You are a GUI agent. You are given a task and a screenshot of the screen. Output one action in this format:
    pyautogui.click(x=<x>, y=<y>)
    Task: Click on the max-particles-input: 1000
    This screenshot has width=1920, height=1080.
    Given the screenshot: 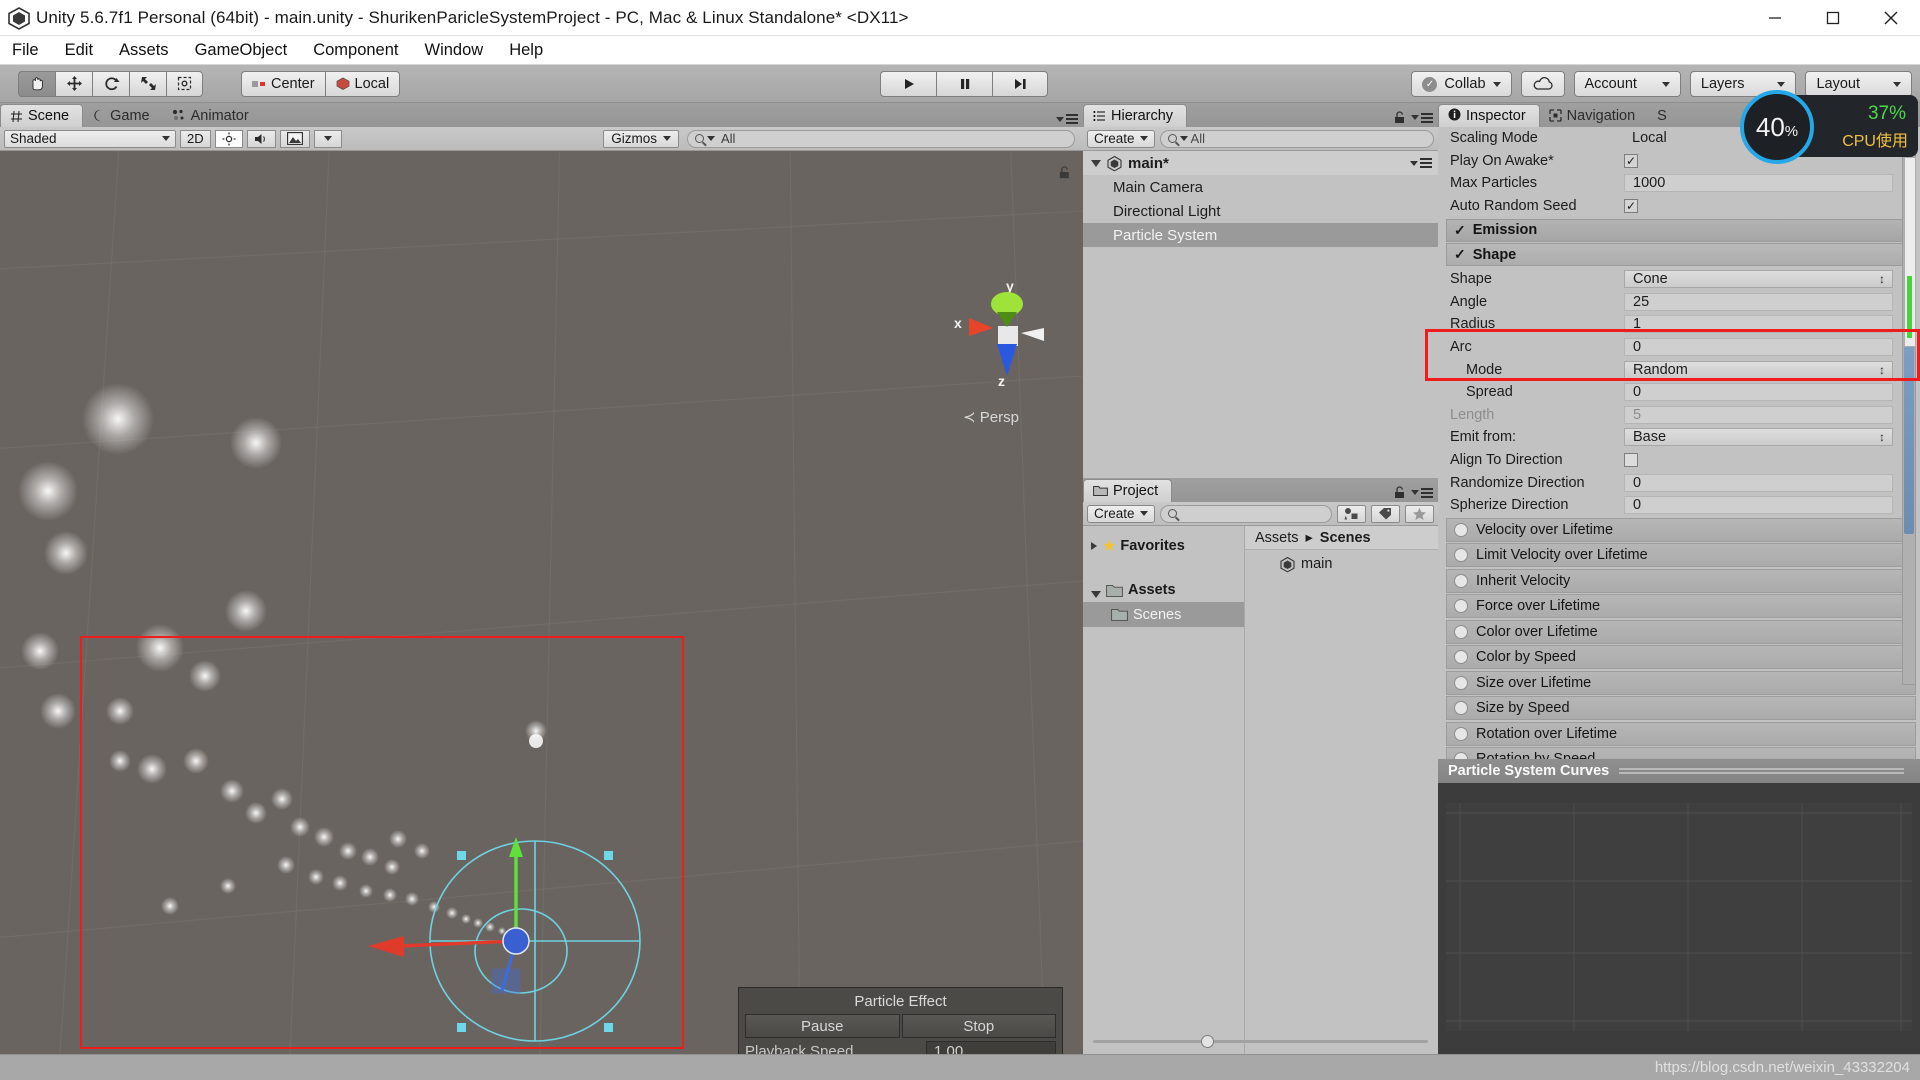 What is the action you would take?
    pyautogui.click(x=1758, y=183)
    